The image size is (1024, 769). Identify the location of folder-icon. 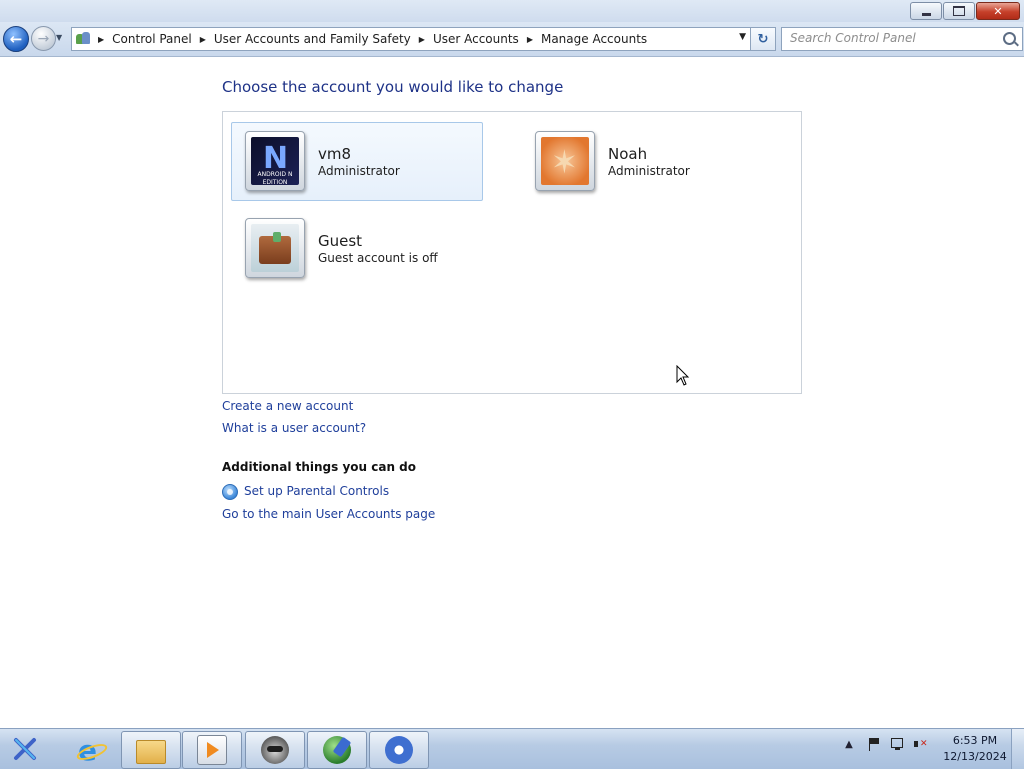
(151, 752).